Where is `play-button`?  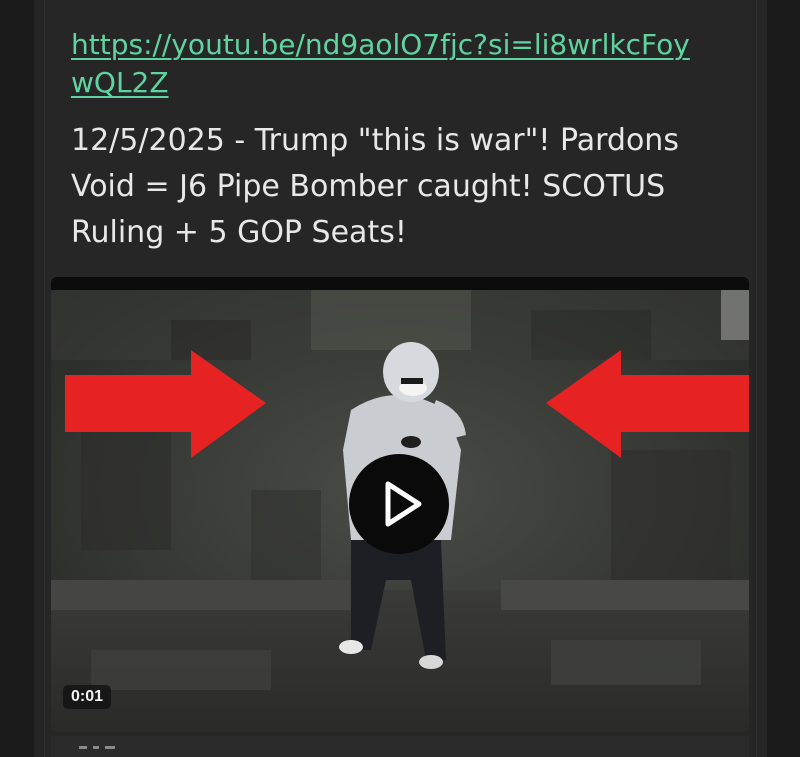 play-button is located at coordinates (399, 504).